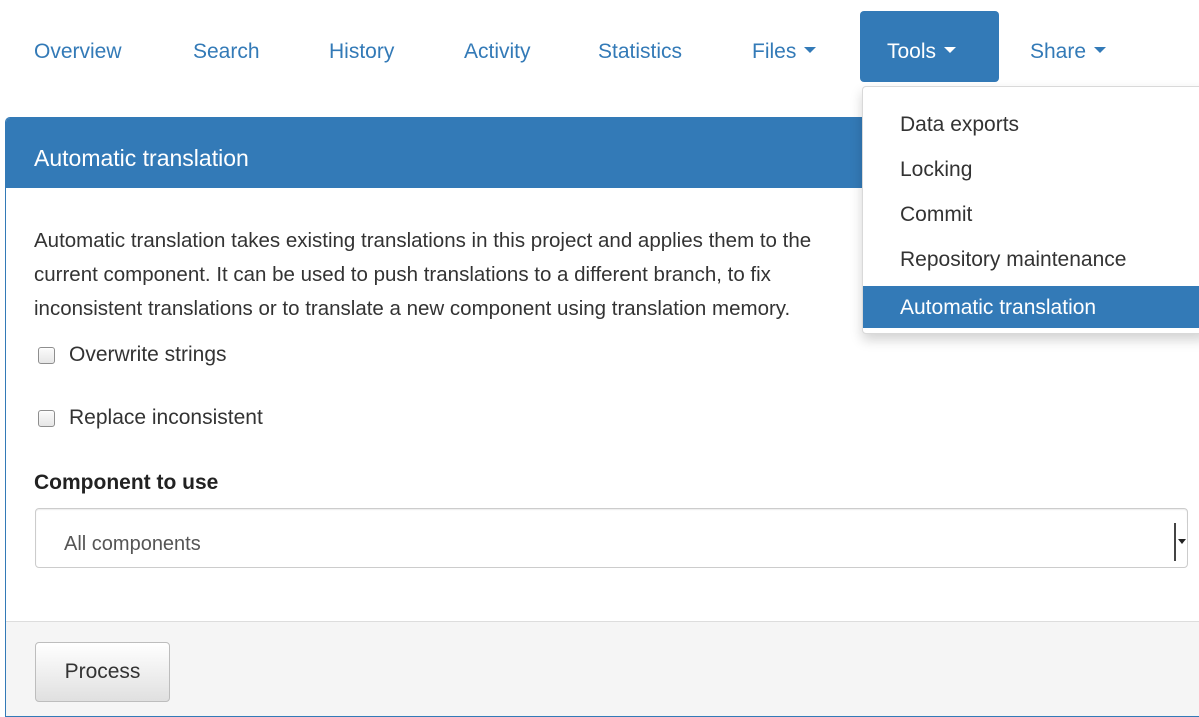  I want to click on tab-overview-label: Overview, so click(78, 51).